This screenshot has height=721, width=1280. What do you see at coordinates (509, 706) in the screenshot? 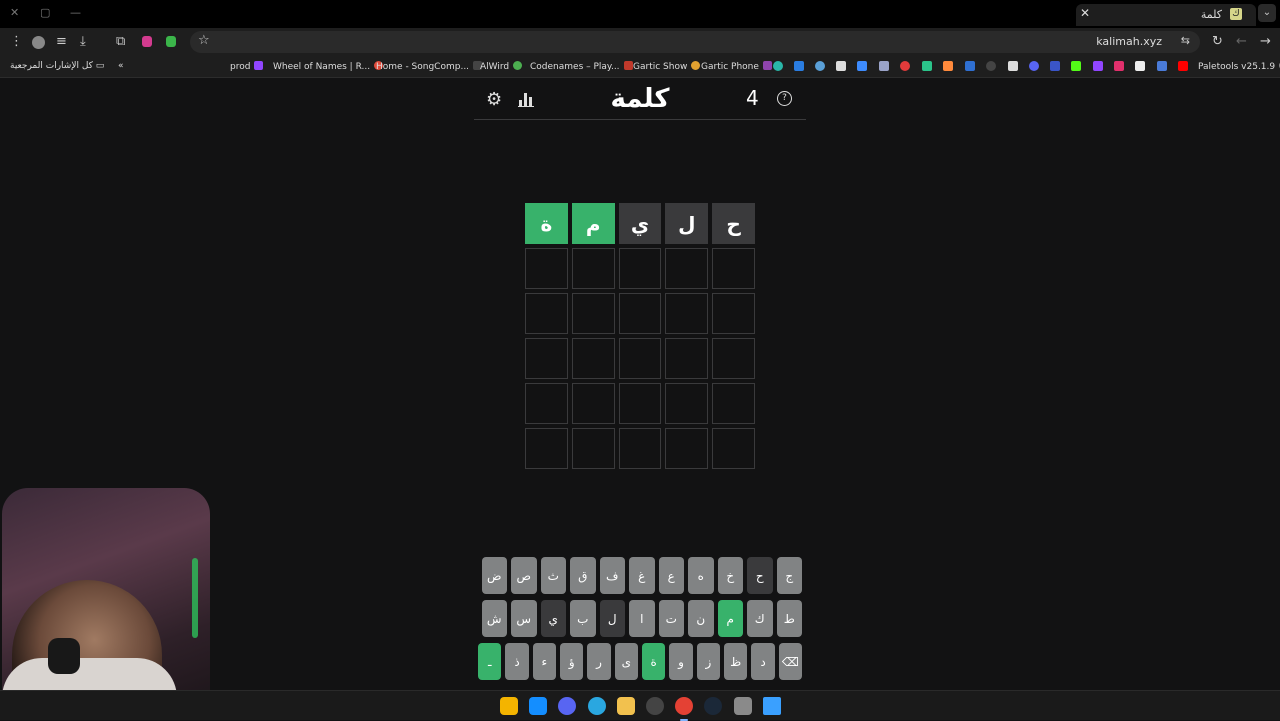
I see `rockstar-icon` at bounding box center [509, 706].